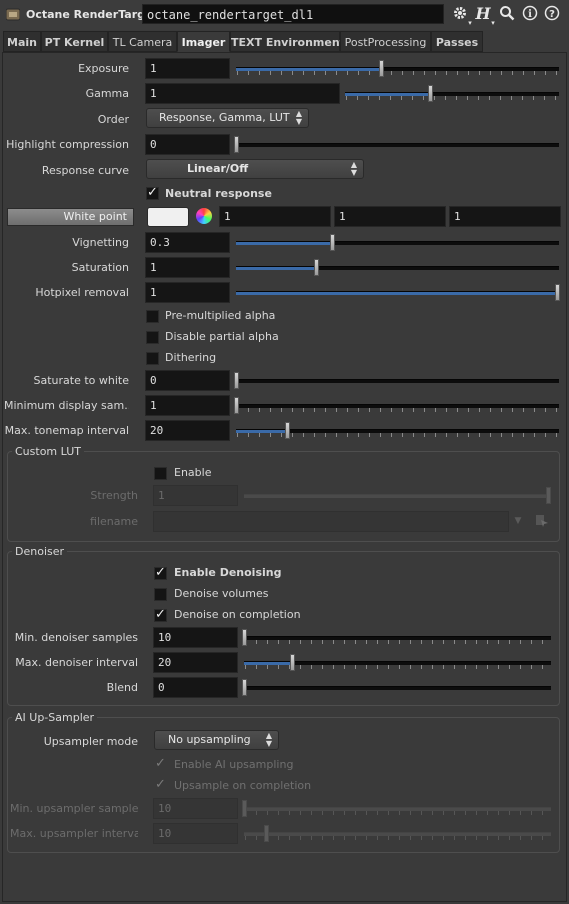  I want to click on custom-lut-enable-checkbox, so click(160, 473).